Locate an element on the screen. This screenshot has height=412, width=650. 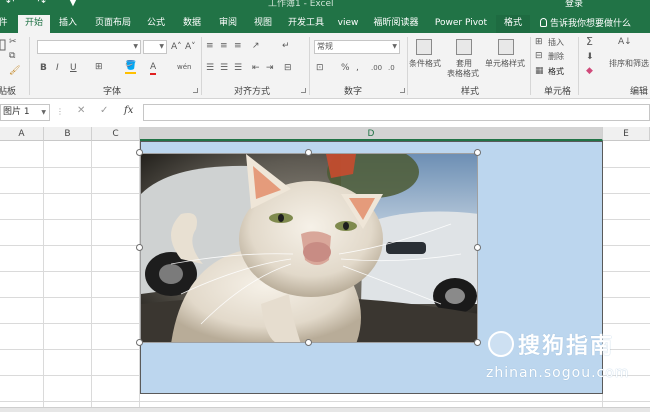
format-painter-icon: 🖌 is located at coordinates (14, 71).